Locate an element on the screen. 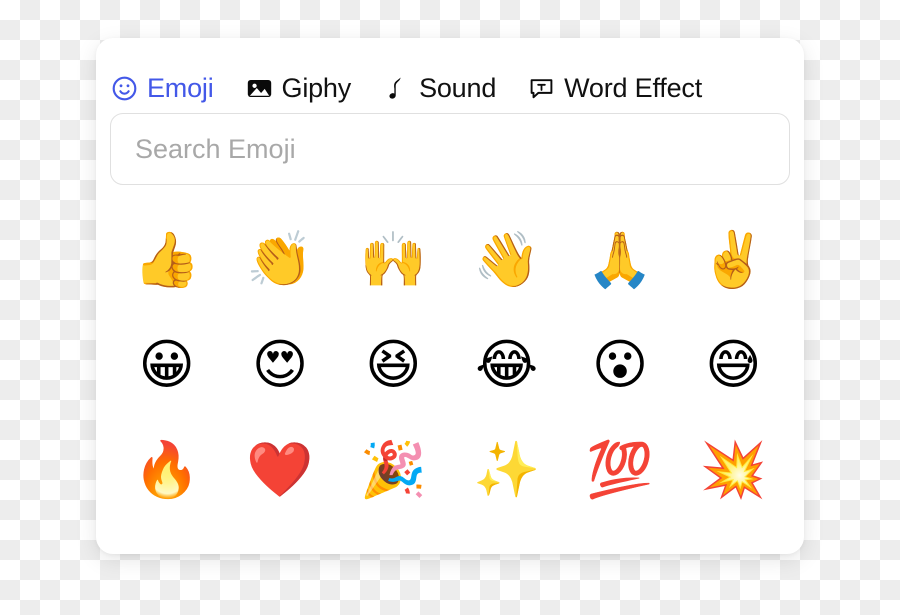  emoji-clapping-hands: 👏 is located at coordinates (280, 260).